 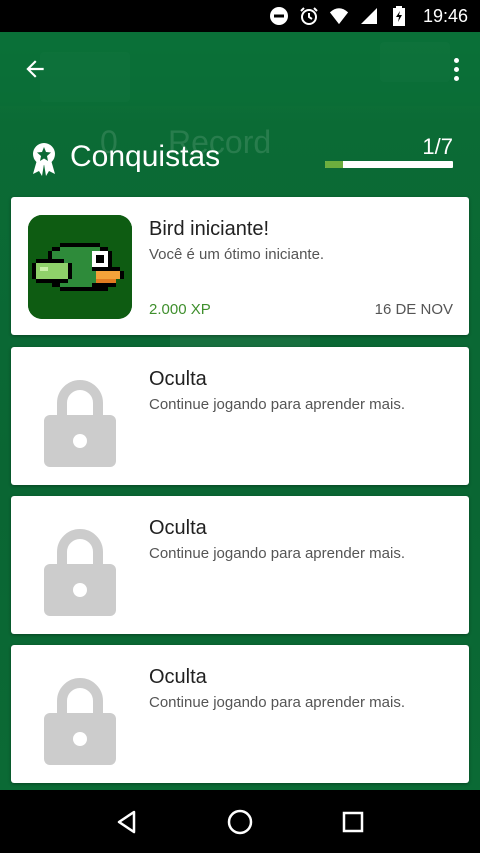 I want to click on pixel-bird-icon, so click(x=80, y=267).